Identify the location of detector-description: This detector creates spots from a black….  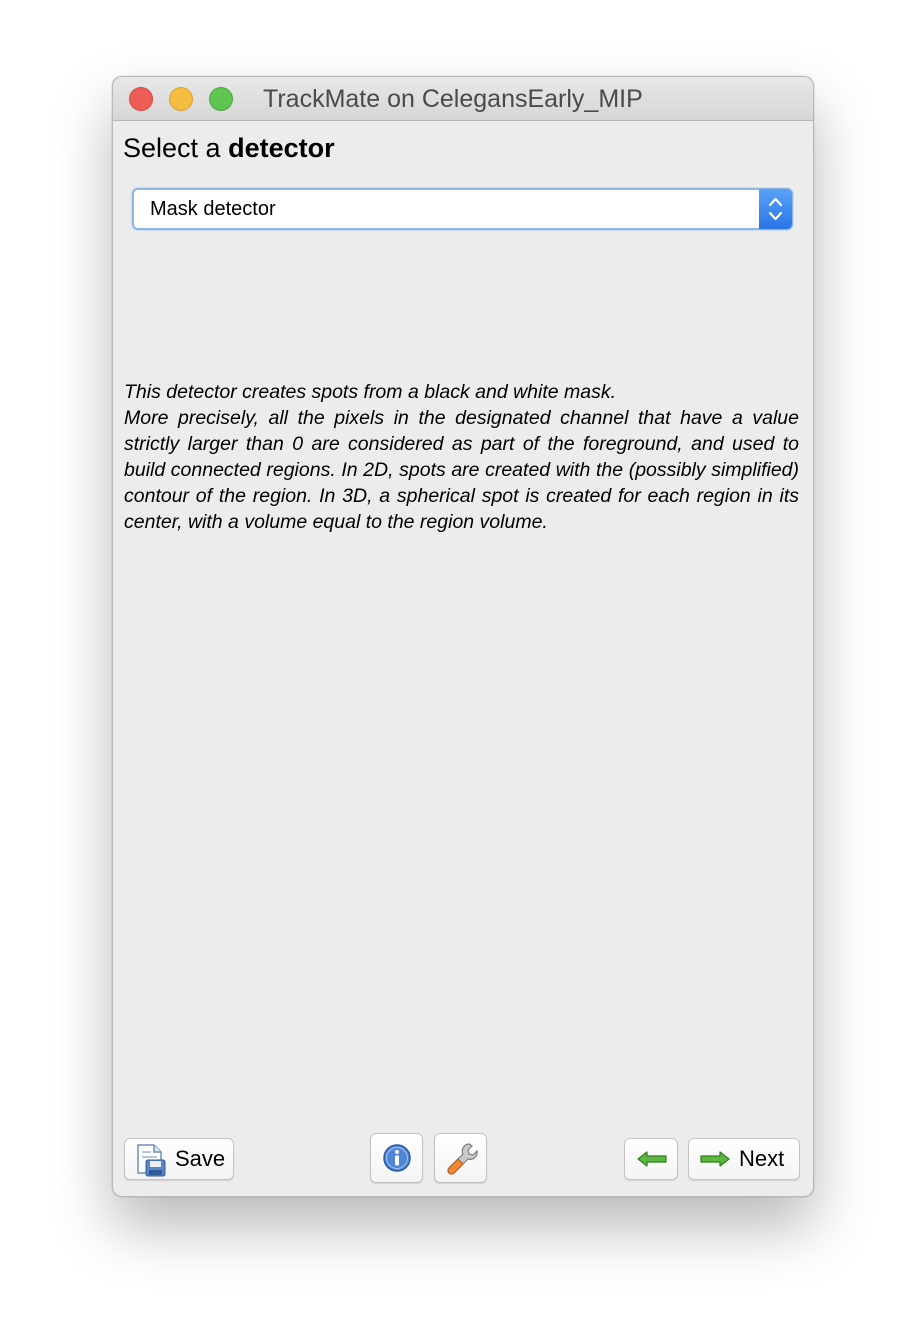
(461, 457).